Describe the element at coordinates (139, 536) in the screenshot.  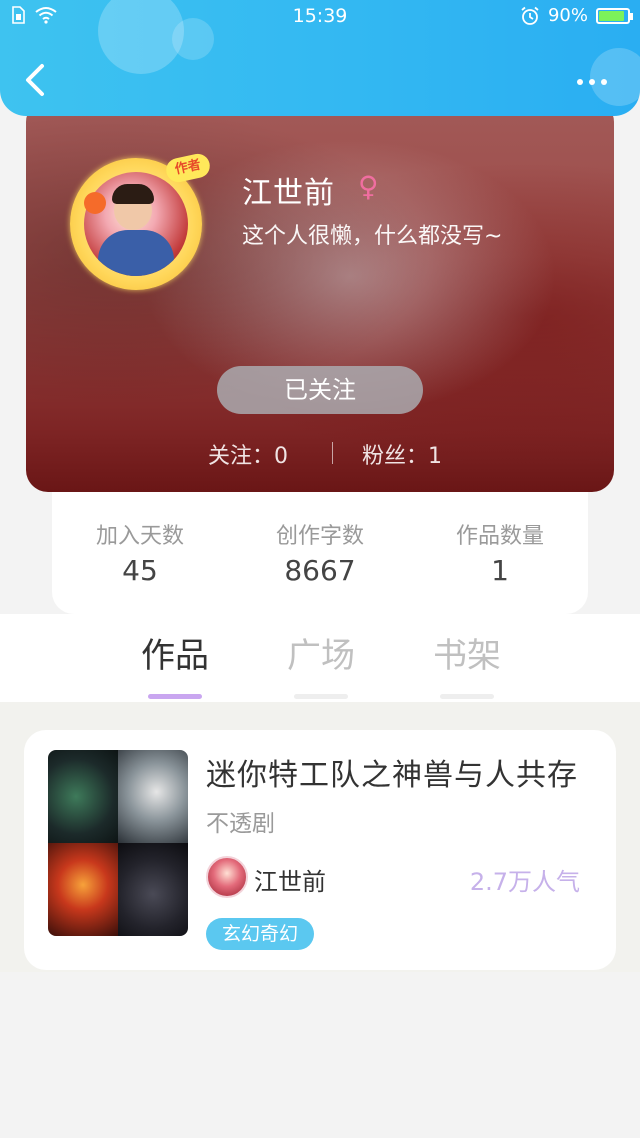
I see `stat-label: 加入天数` at that location.